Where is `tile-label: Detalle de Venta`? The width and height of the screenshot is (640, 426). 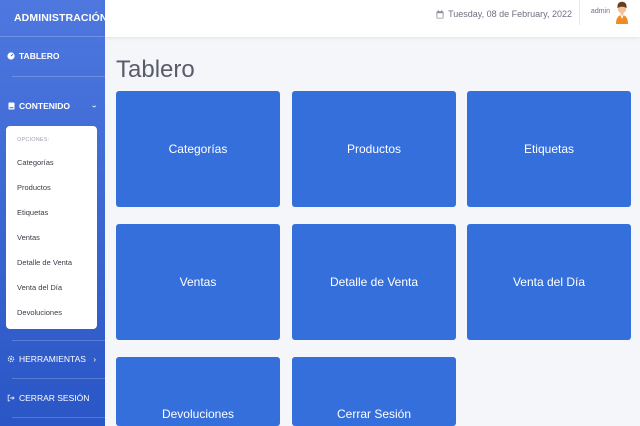
tile-label: Detalle de Venta is located at coordinates (374, 282).